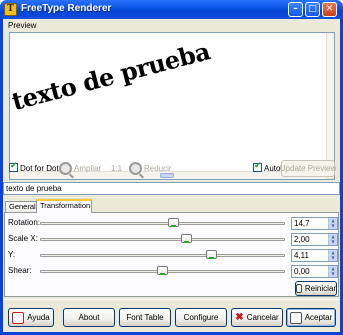  Describe the element at coordinates (162, 223) in the screenshot. I see `rotation-slider-track` at that location.